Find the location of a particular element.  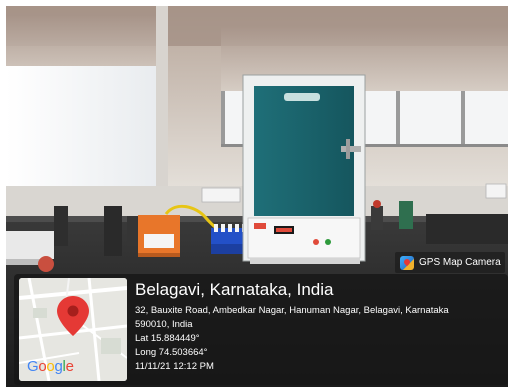

timestamp: 11/11/21 12:12 PM is located at coordinates (174, 366).